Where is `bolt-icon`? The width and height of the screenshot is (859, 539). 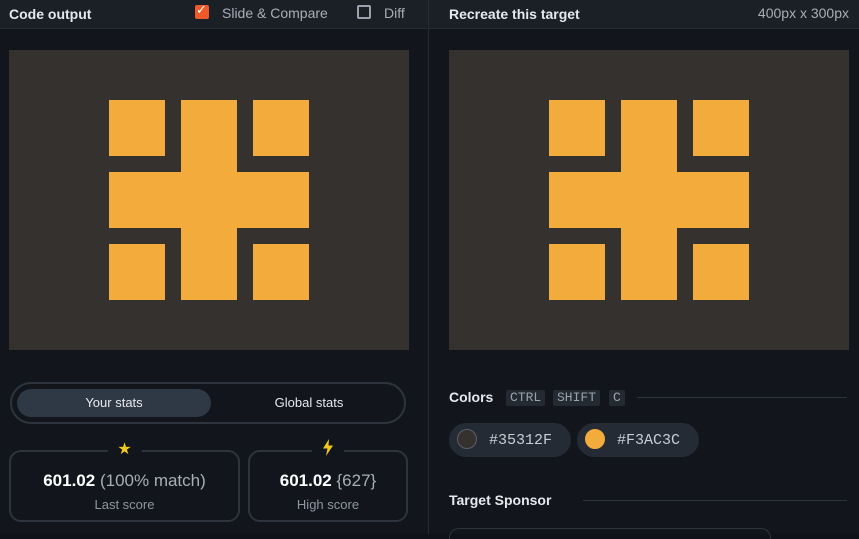
bolt-icon is located at coordinates (328, 447).